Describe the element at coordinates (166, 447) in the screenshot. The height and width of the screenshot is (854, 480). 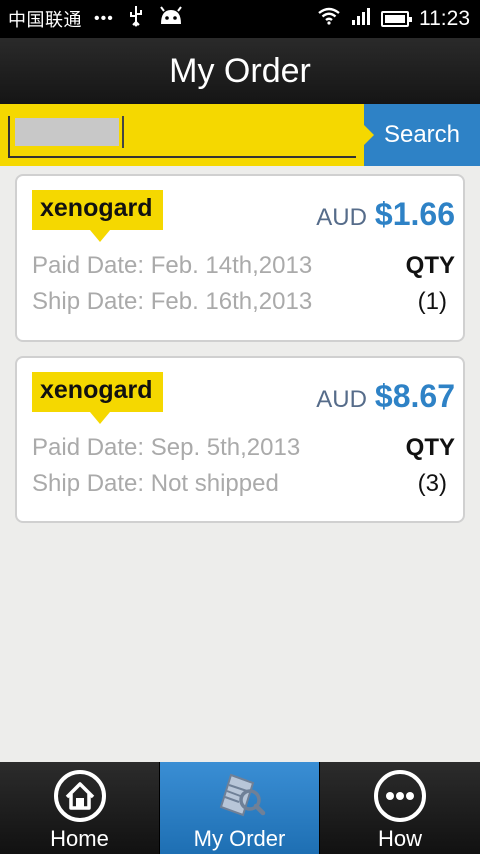
I see `paid-date: Paid Date: Sep. 5th,2013` at that location.